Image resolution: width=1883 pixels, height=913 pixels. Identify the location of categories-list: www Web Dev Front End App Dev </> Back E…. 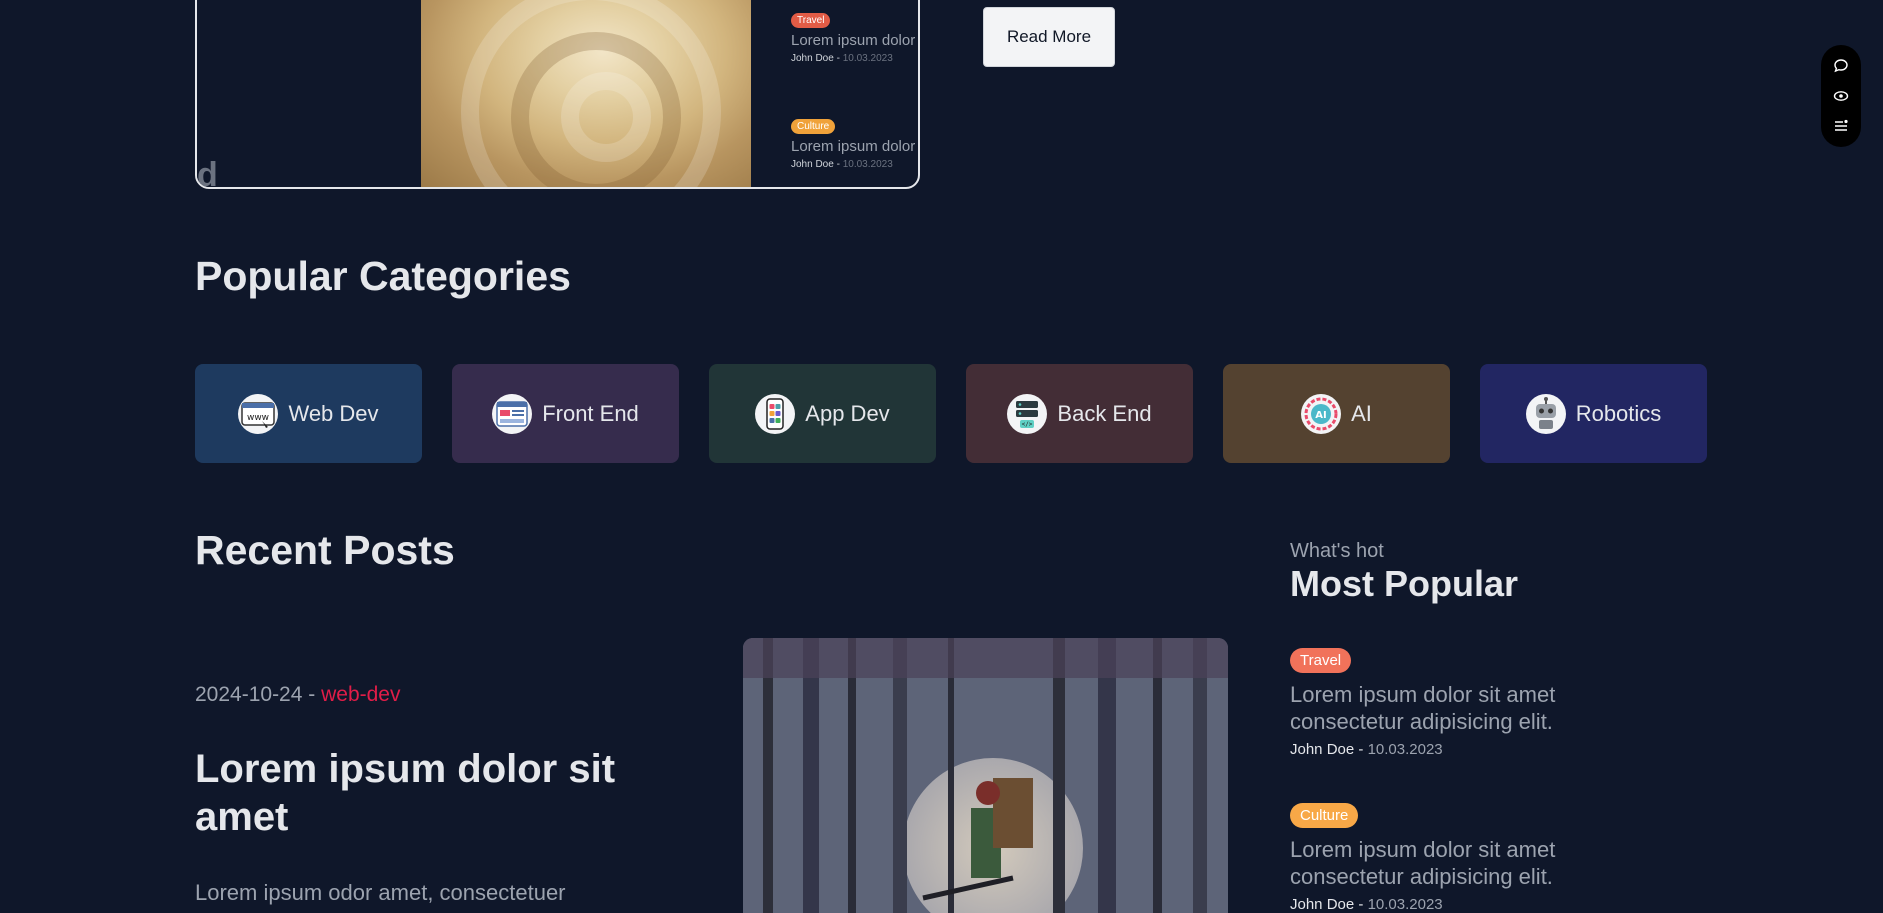
(951, 413).